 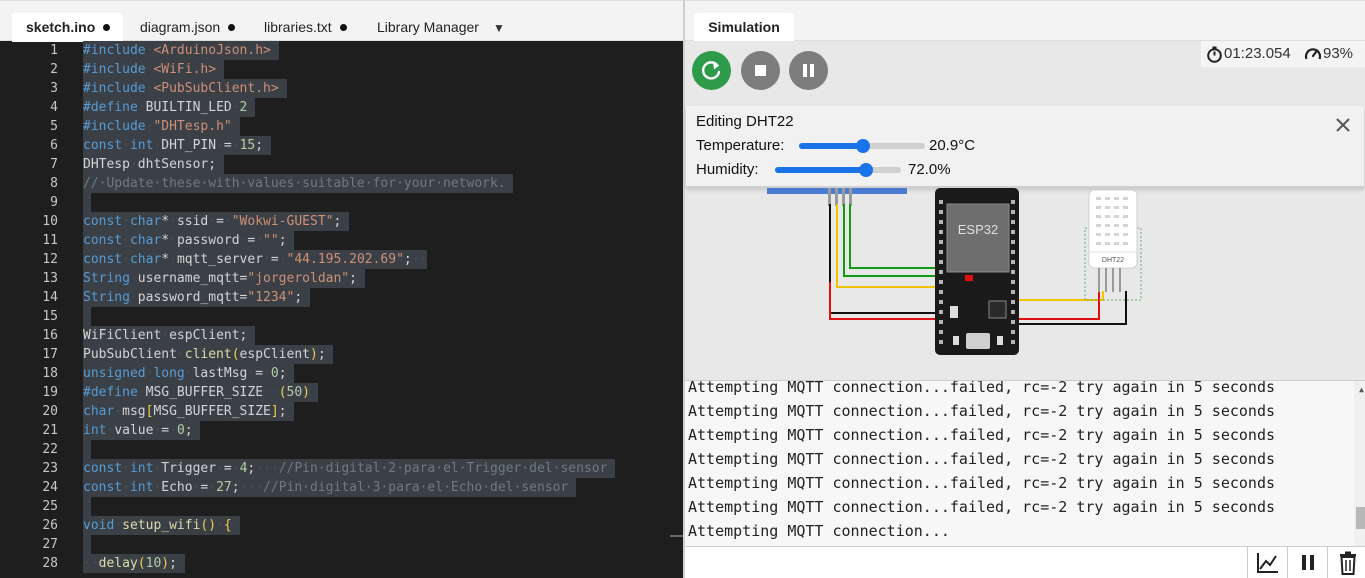 I want to click on line-number: 28, so click(x=50, y=563).